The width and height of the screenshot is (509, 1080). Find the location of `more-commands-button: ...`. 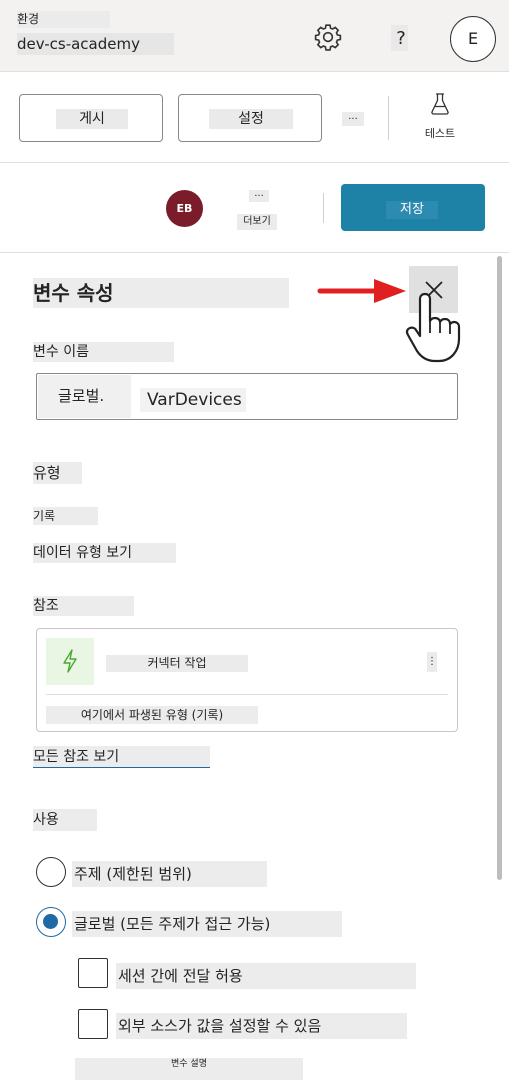

more-commands-button: ... is located at coordinates (353, 119).